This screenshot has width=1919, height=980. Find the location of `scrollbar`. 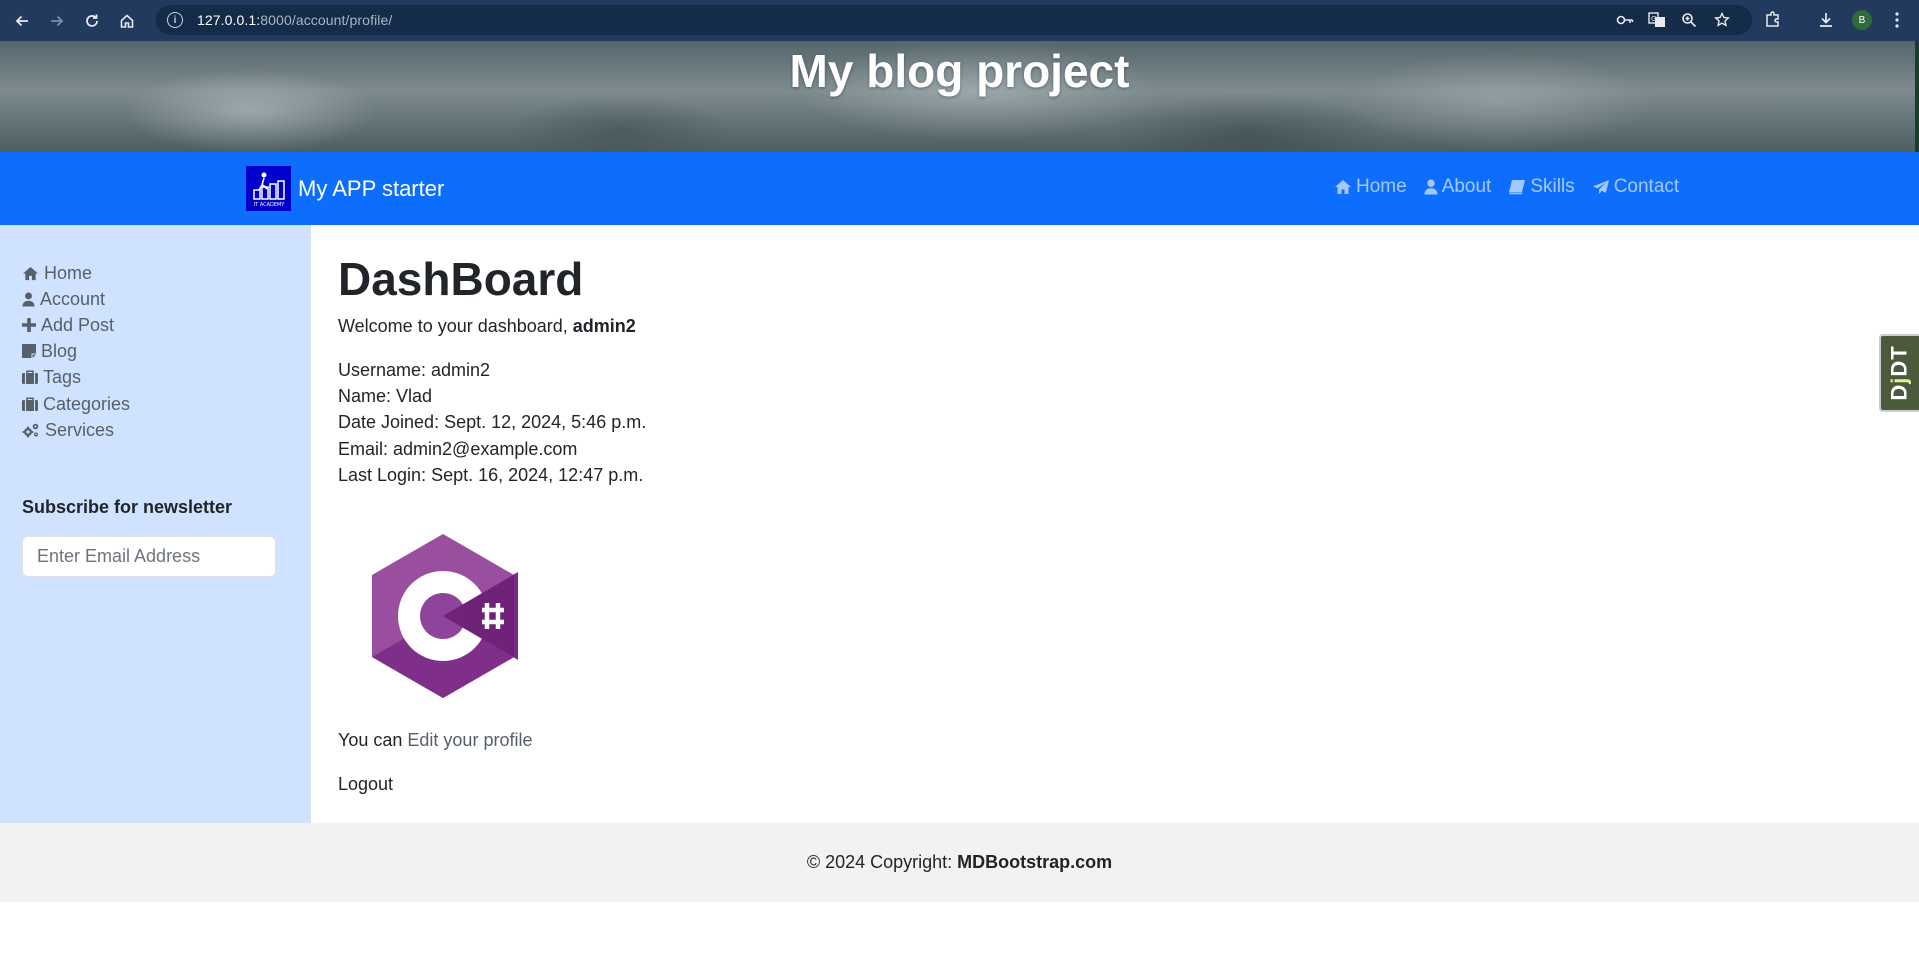

scrollbar is located at coordinates (1917, 96).